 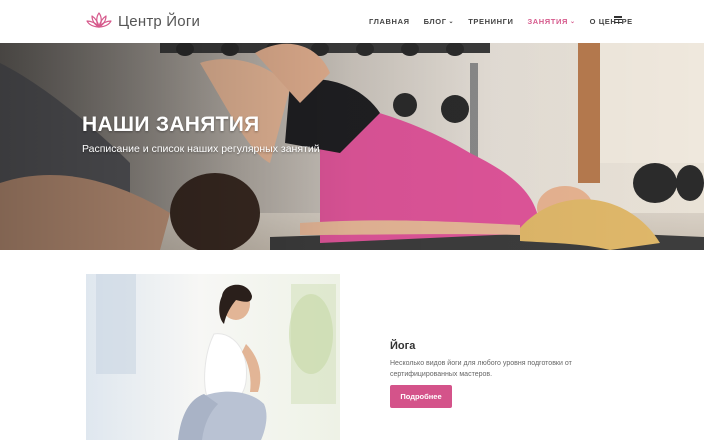 What do you see at coordinates (421, 396) in the screenshot?
I see `more-button: Подробнее` at bounding box center [421, 396].